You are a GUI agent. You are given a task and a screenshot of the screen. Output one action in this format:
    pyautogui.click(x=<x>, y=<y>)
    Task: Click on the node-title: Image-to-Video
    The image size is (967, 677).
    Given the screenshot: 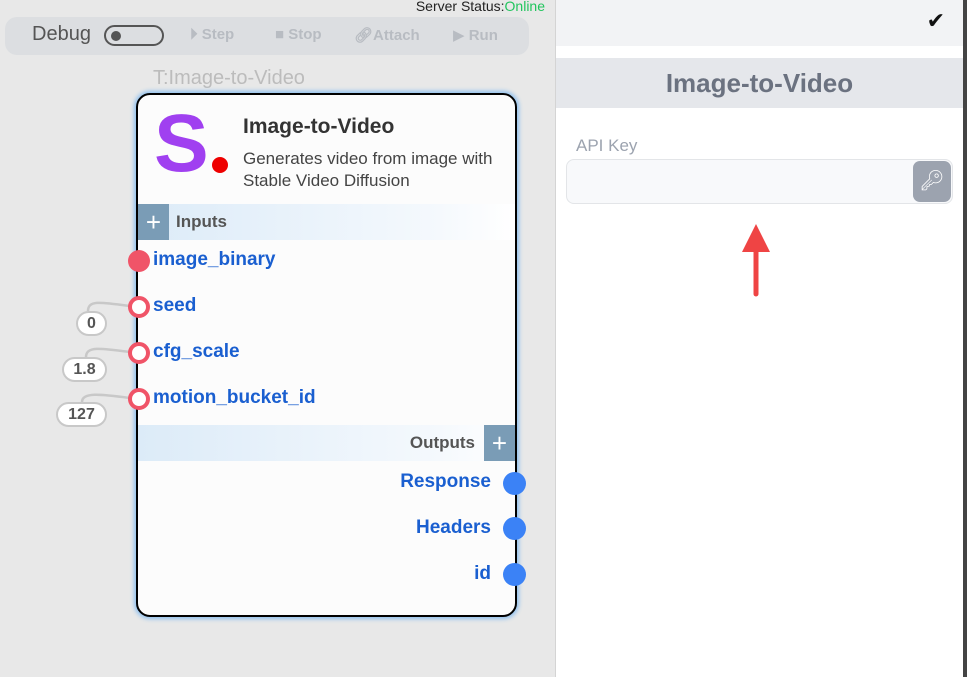 What is the action you would take?
    pyautogui.click(x=319, y=126)
    